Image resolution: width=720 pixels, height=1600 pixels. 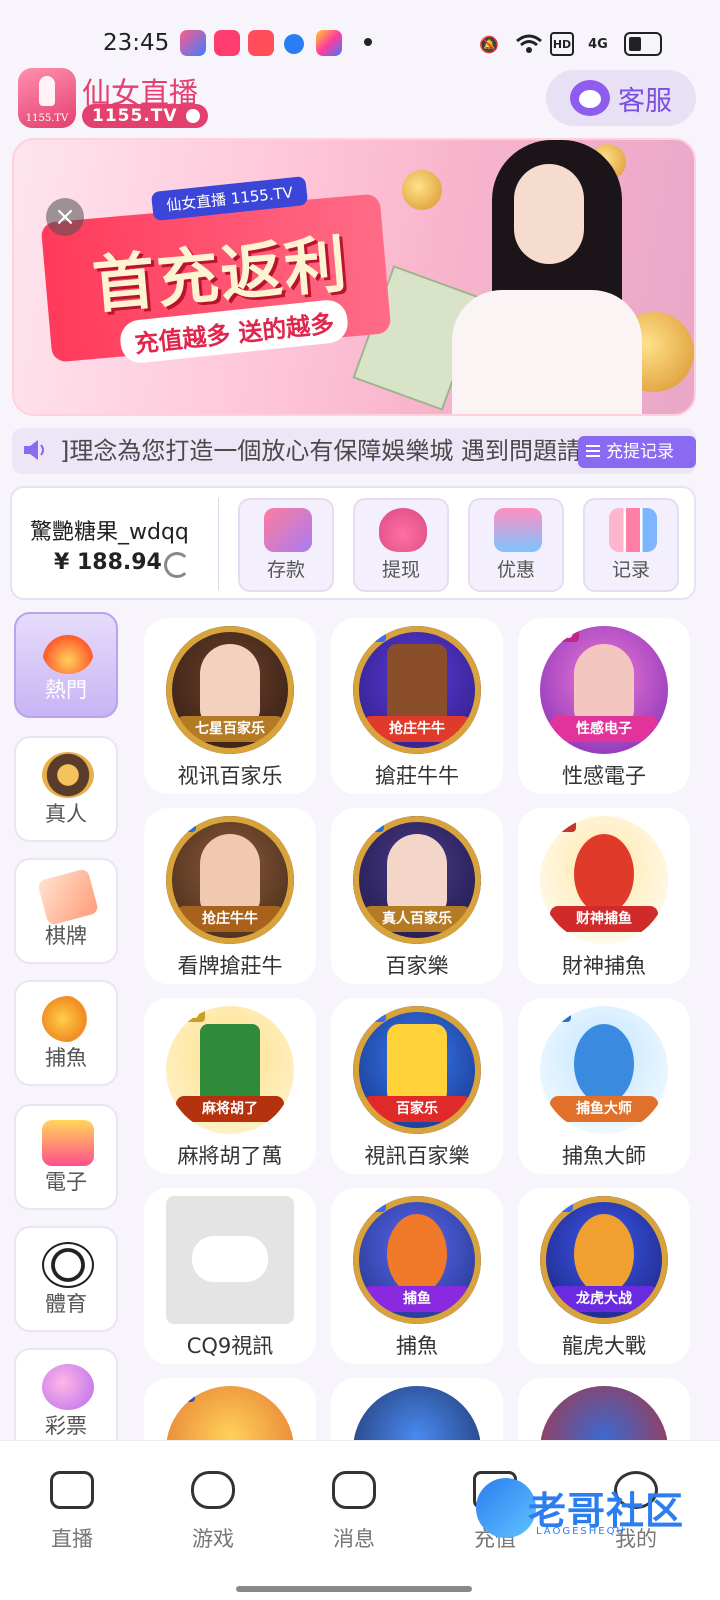 What do you see at coordinates (422, 190) in the screenshot?
I see `coin-decoration` at bounding box center [422, 190].